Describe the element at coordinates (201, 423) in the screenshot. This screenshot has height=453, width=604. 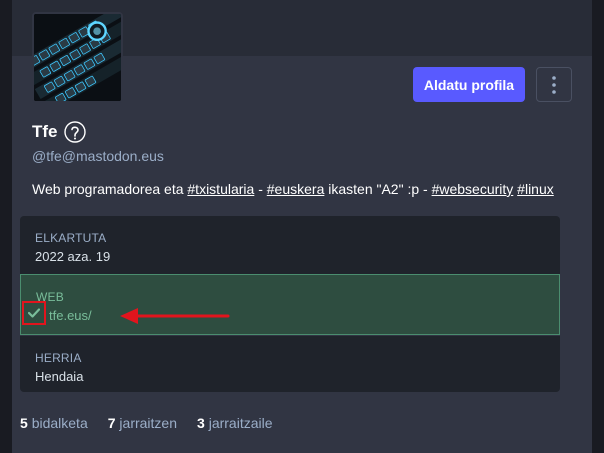
I see `stat-number: 3` at that location.